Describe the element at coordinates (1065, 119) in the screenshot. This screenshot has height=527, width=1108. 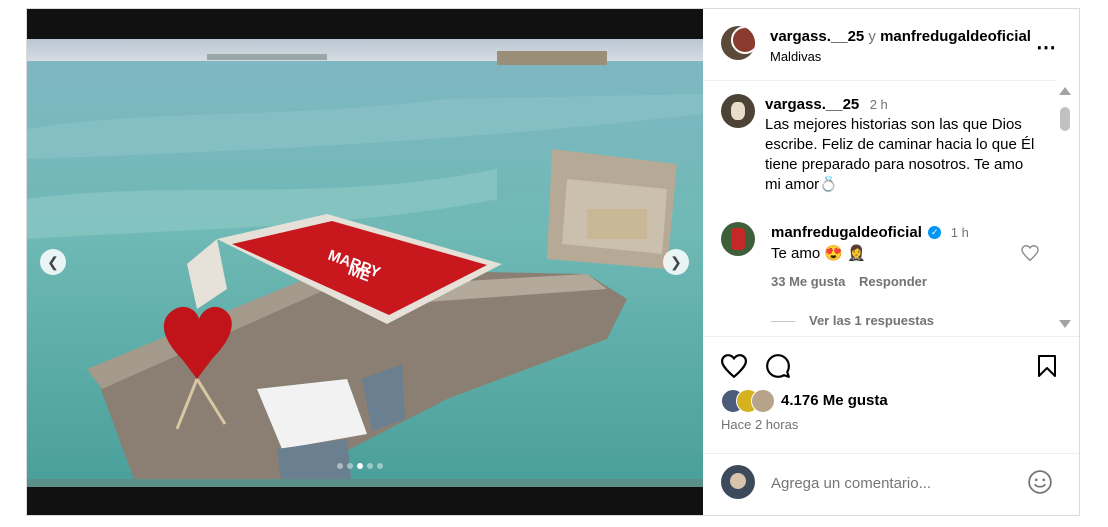
I see `scrollbar-thumb` at that location.